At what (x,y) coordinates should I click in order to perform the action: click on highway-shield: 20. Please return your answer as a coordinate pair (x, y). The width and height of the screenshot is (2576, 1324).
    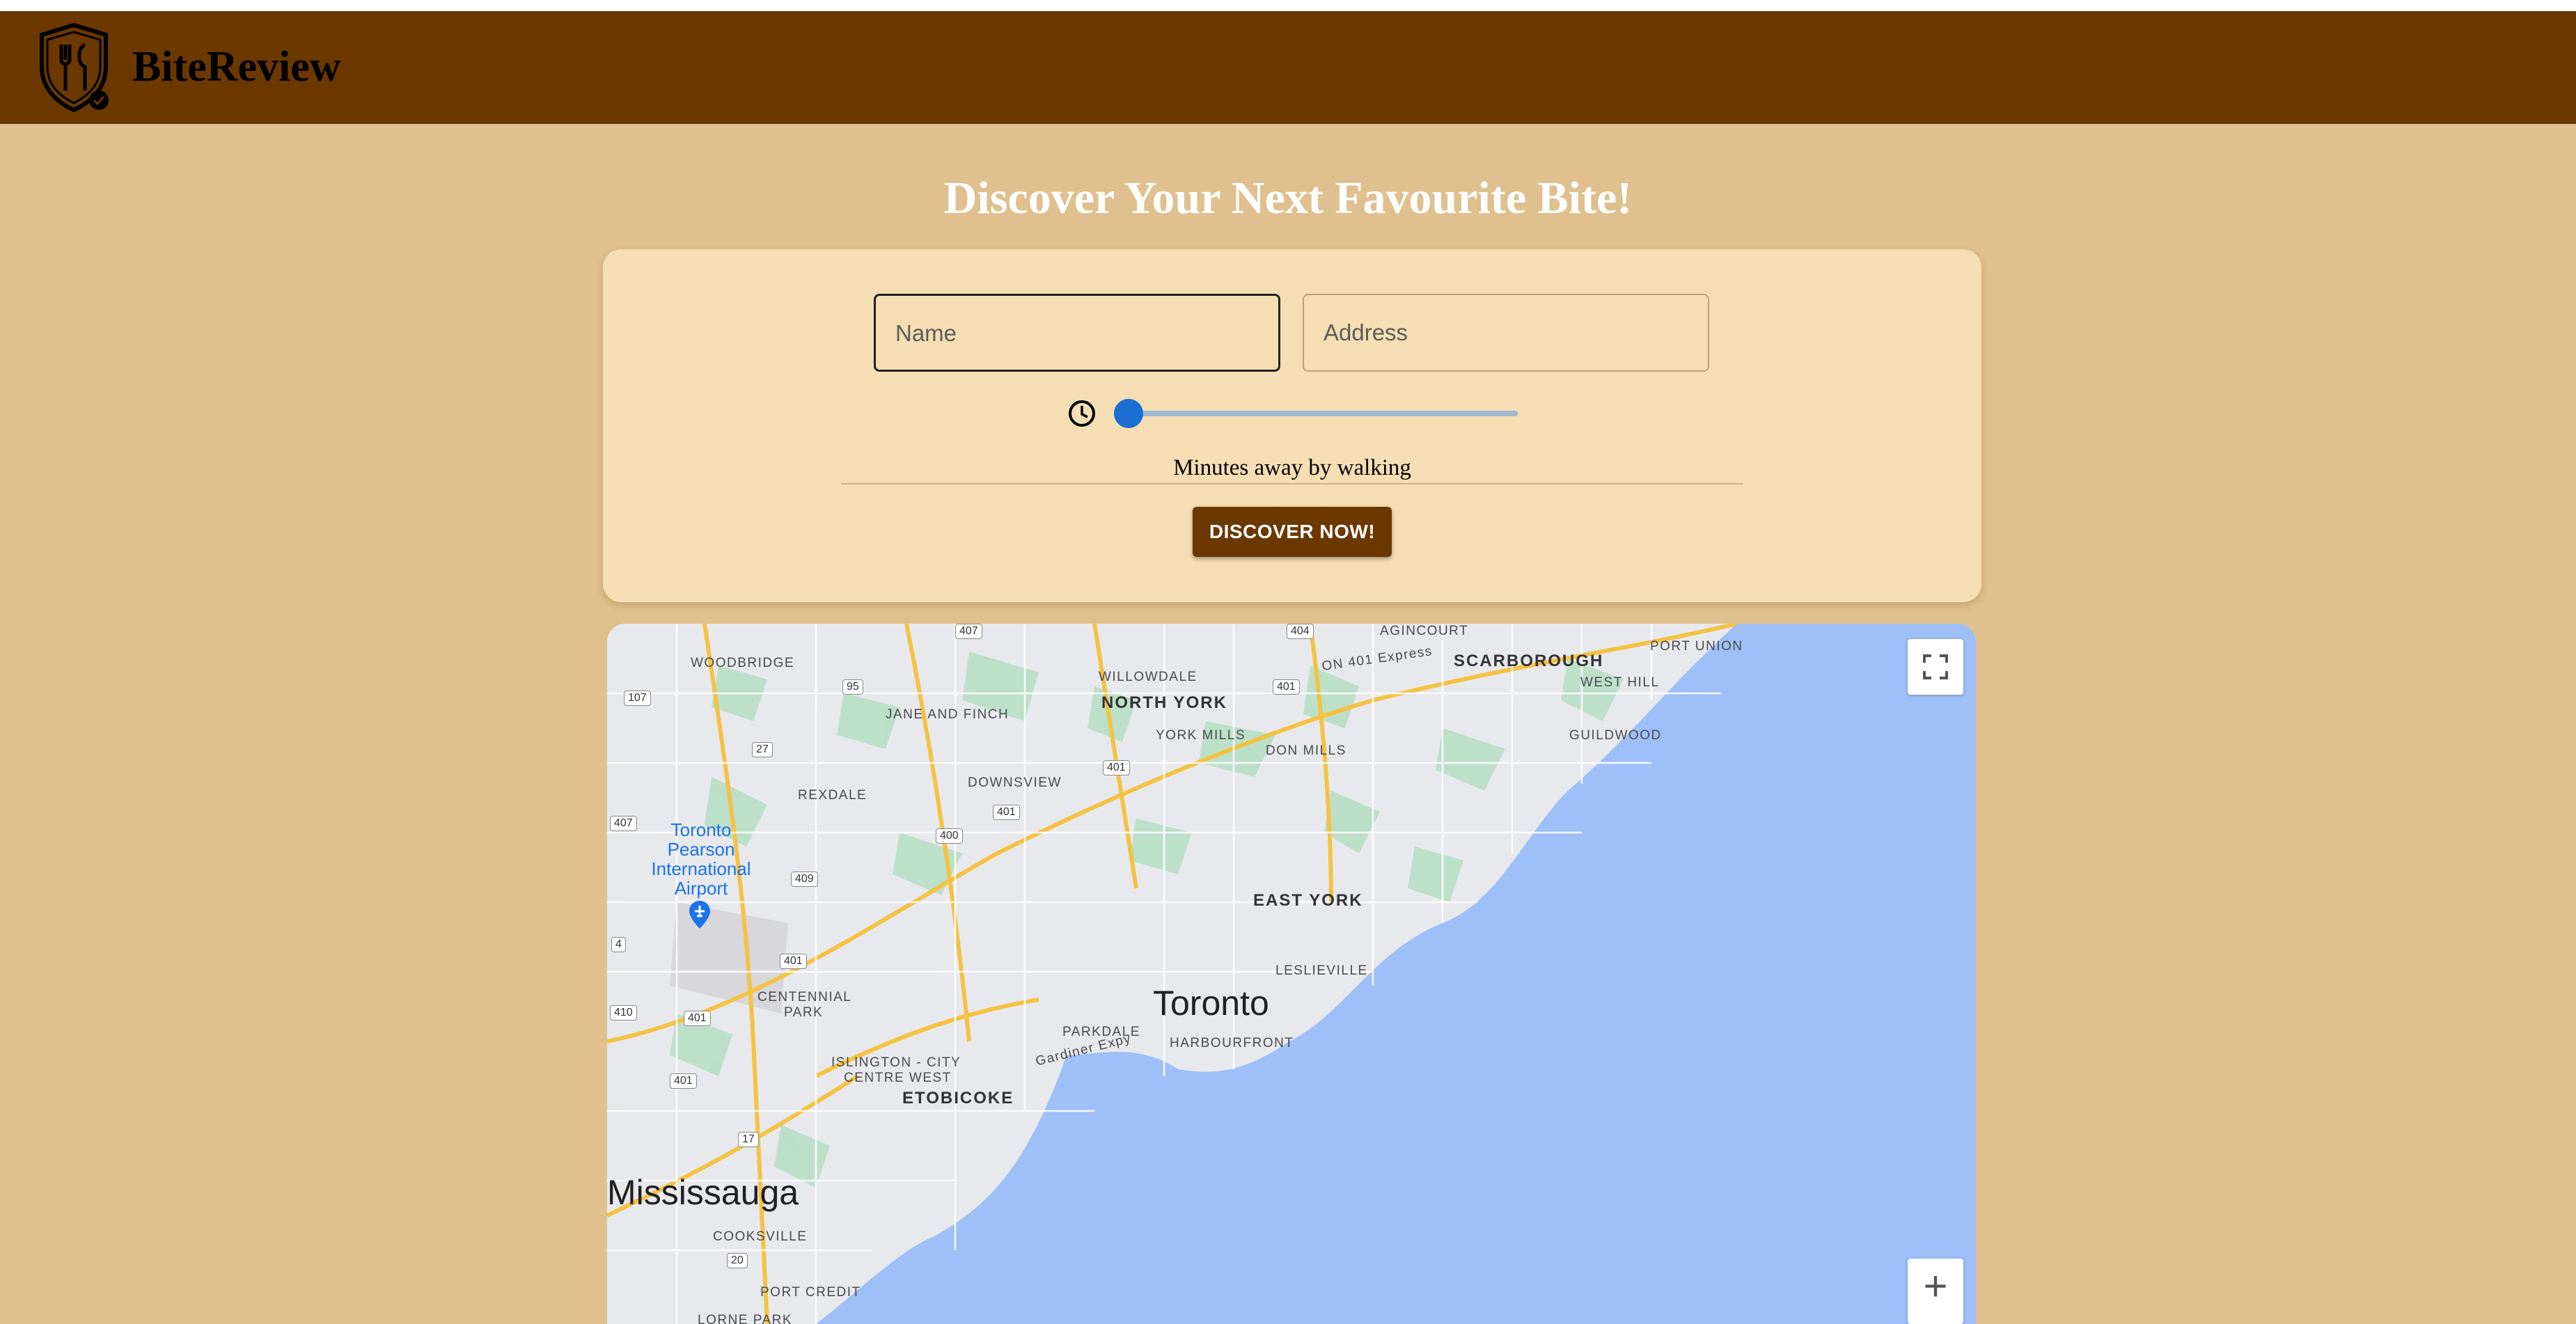
    Looking at the image, I should click on (737, 1260).